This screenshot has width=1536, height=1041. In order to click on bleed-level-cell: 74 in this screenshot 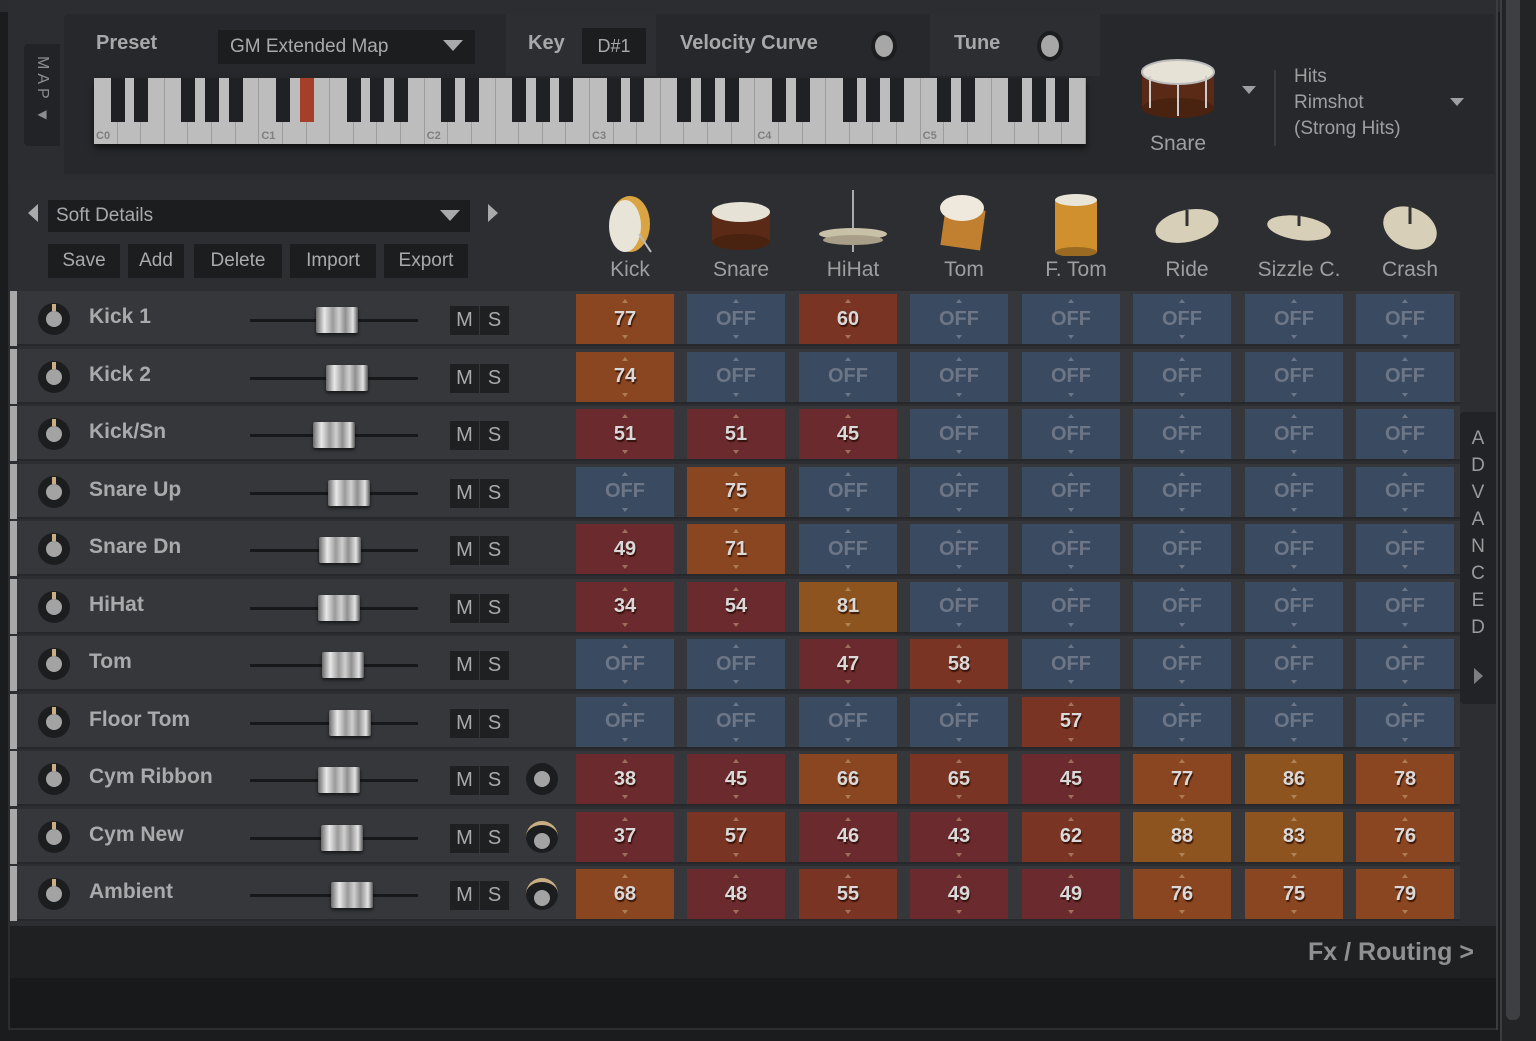, I will do `click(625, 376)`.